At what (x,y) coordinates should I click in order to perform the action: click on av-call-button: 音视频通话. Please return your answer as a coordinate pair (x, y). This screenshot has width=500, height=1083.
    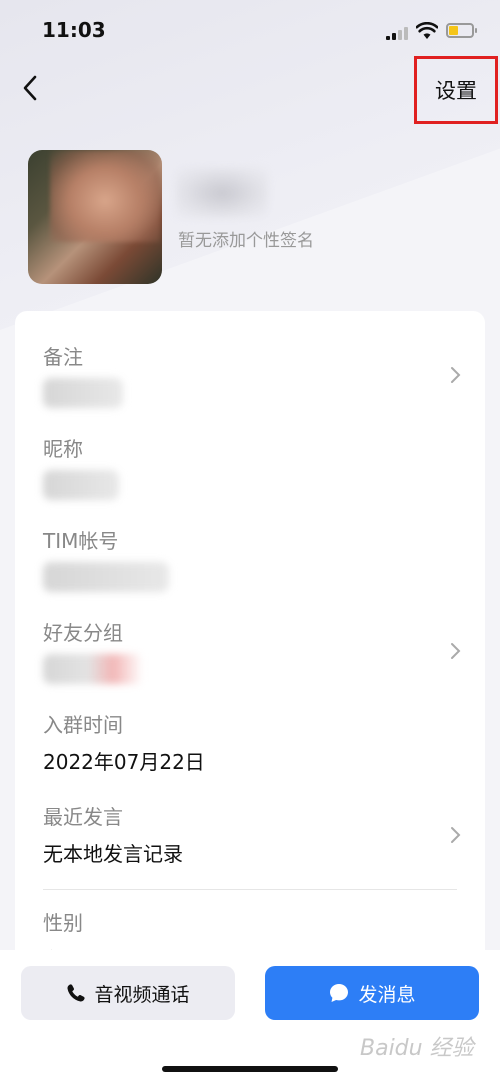
    Looking at the image, I should click on (128, 993).